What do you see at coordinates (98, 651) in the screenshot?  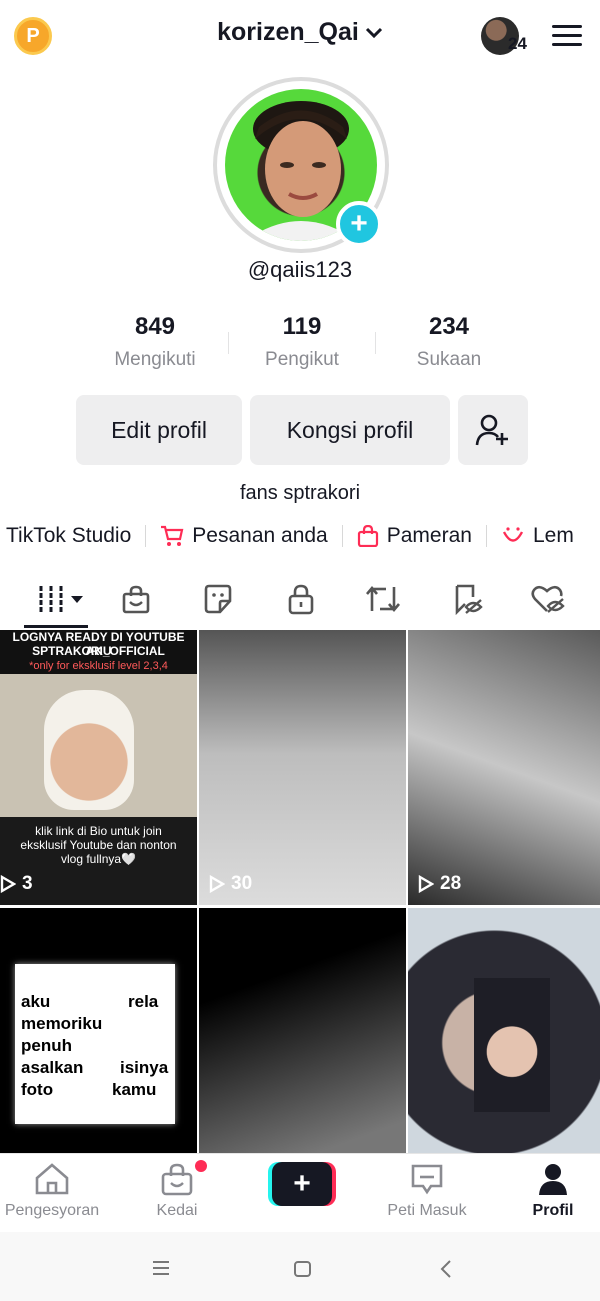 I see `video-caption-top2: SPTRAKORI_OFFICIAL` at bounding box center [98, 651].